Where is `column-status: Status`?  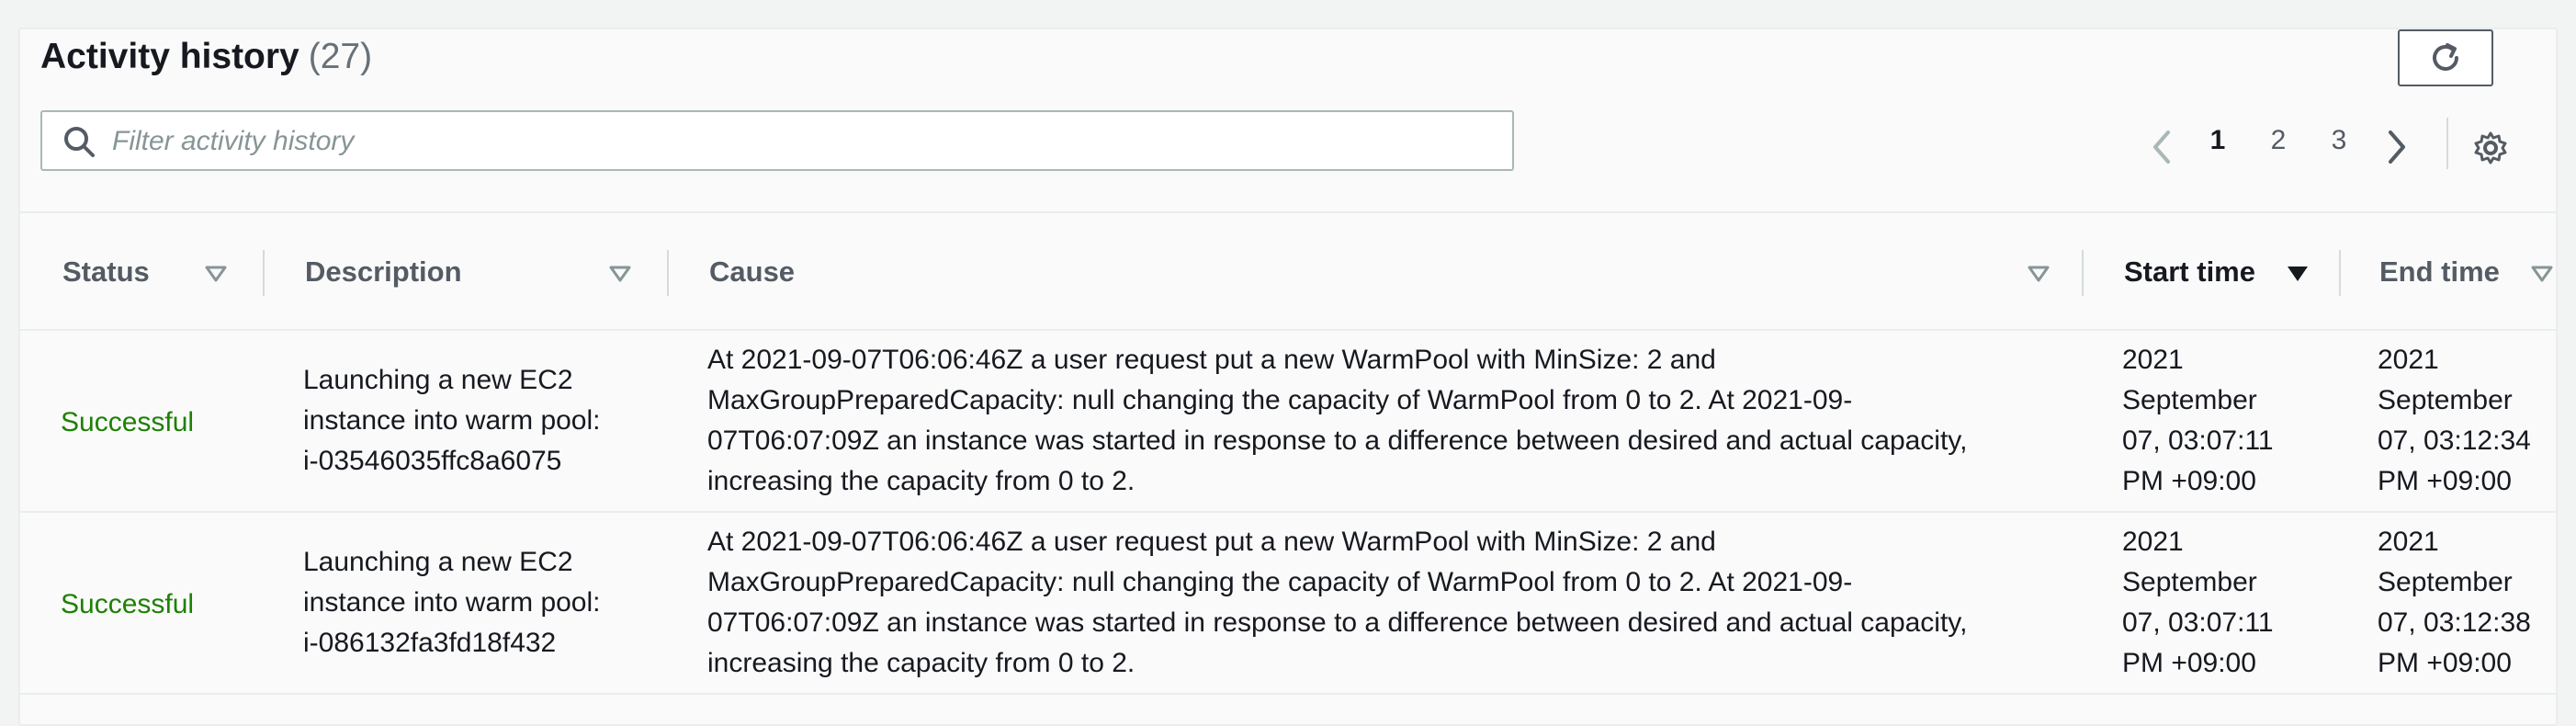
column-status: Status is located at coordinates (106, 272).